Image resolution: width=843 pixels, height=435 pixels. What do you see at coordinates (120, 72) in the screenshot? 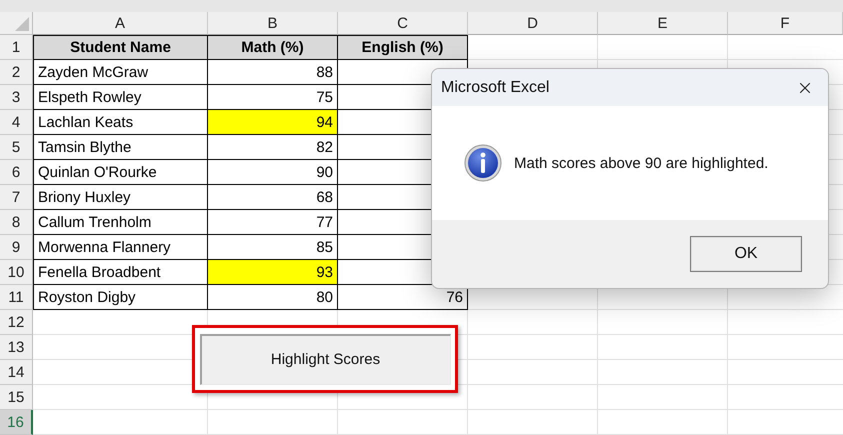
I see `table-cell: Zayden McGraw` at bounding box center [120, 72].